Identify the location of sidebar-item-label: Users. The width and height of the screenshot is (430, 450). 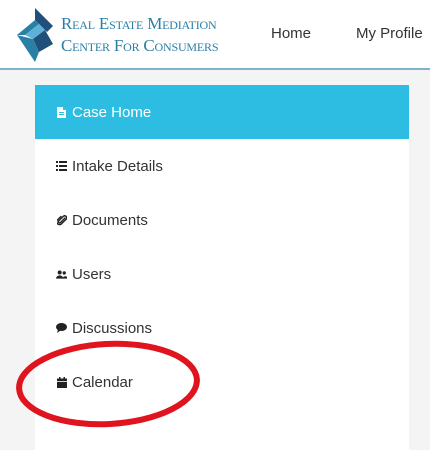
(92, 274).